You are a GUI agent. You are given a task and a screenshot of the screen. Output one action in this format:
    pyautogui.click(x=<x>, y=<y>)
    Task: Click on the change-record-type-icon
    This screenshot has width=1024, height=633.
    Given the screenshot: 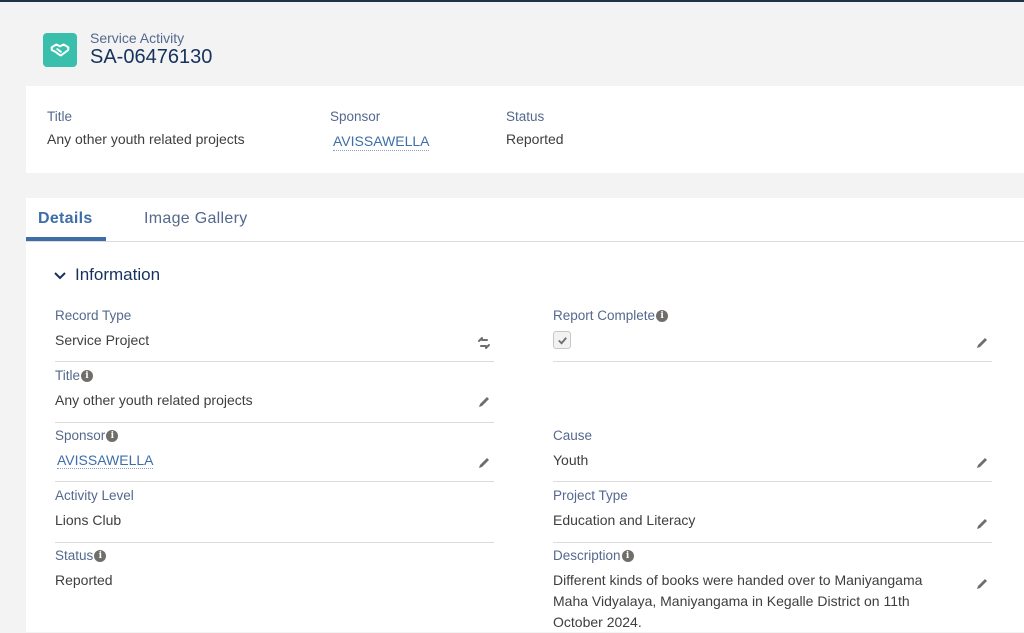 What is the action you would take?
    pyautogui.click(x=484, y=343)
    